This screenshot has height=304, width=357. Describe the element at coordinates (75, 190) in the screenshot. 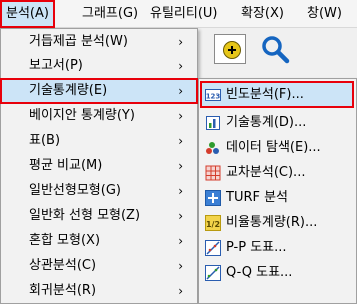

I see `menu-item-label: 일반선형모형(G)` at that location.